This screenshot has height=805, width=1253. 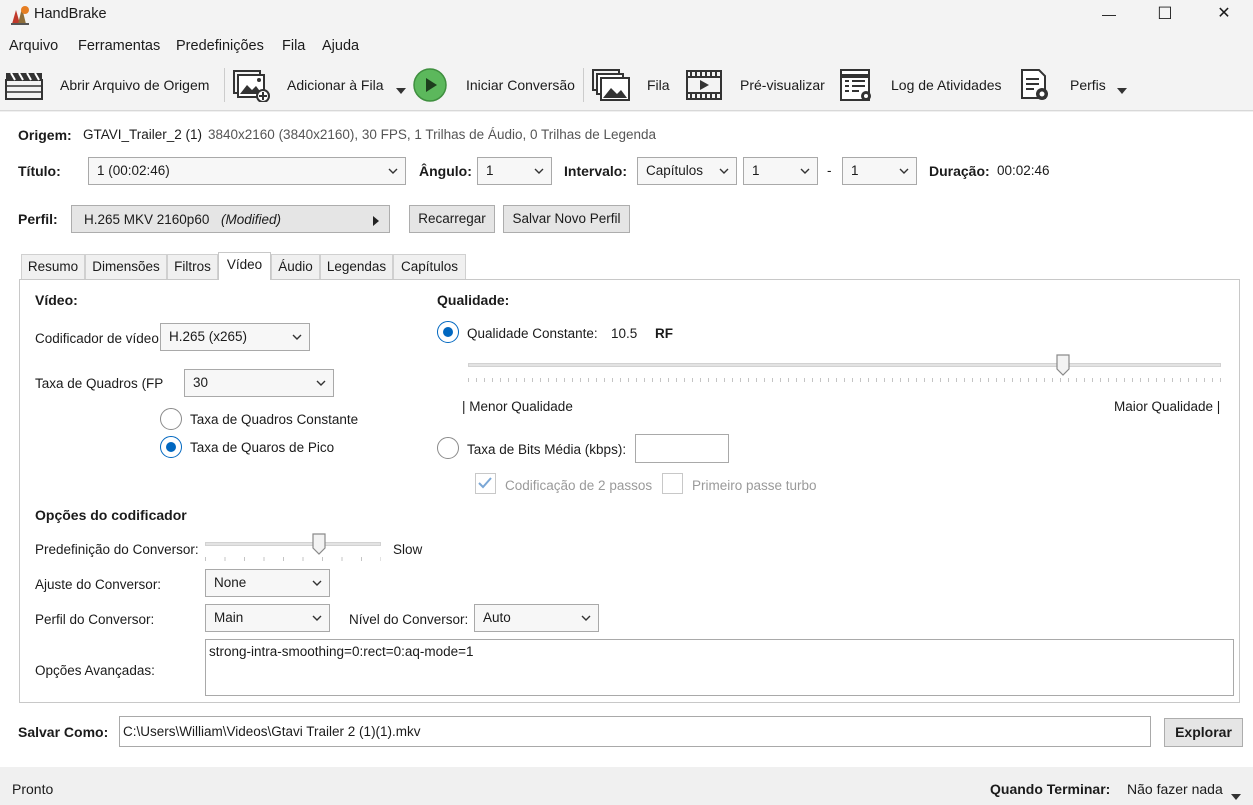 I want to click on duration-value: 00:02:46, so click(x=1023, y=170).